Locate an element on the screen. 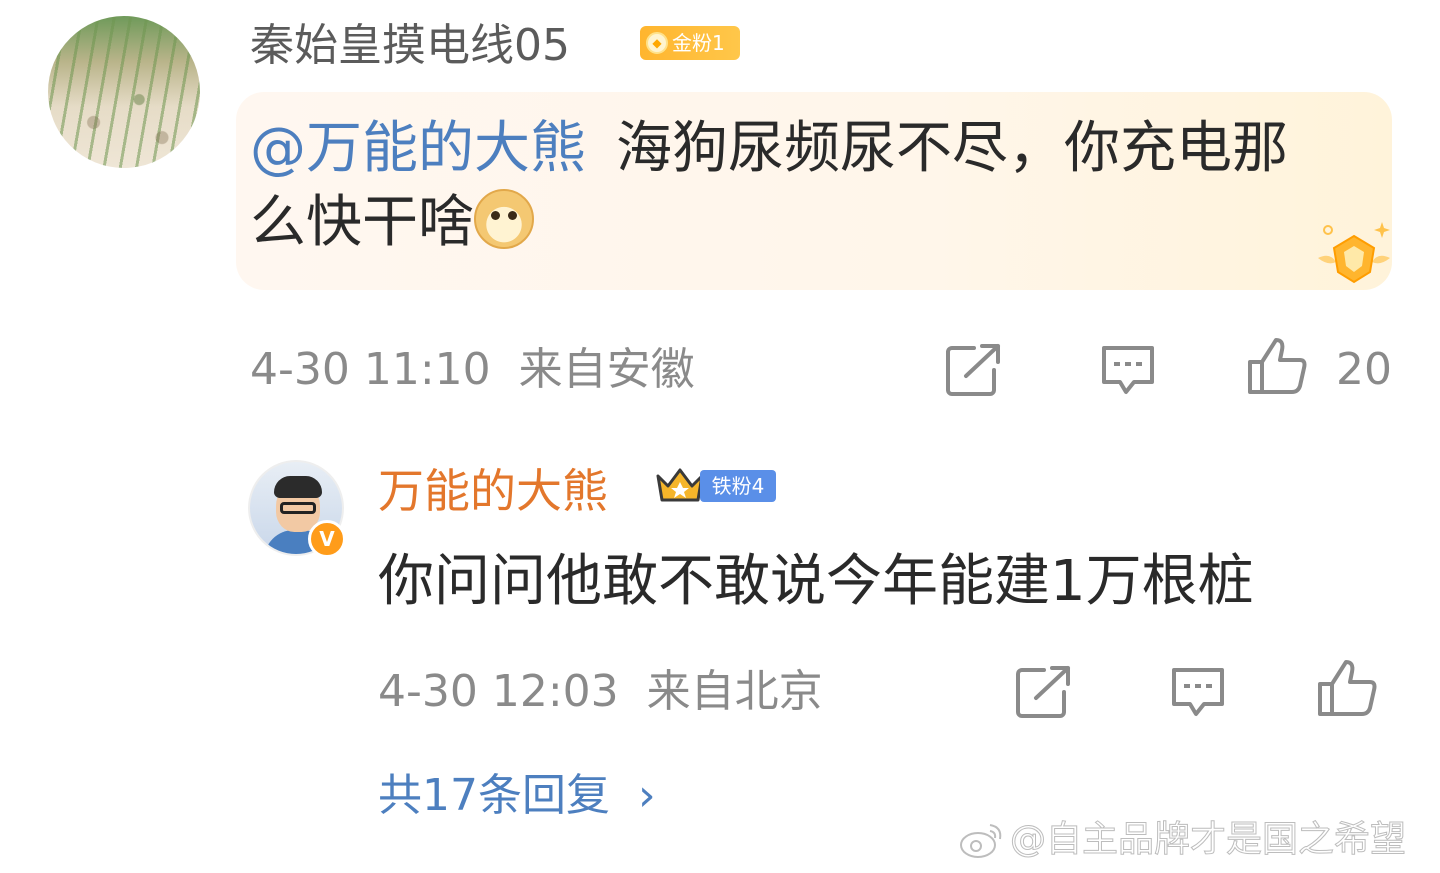 This screenshot has width=1440, height=873. comment-icon is located at coordinates (1128, 370).